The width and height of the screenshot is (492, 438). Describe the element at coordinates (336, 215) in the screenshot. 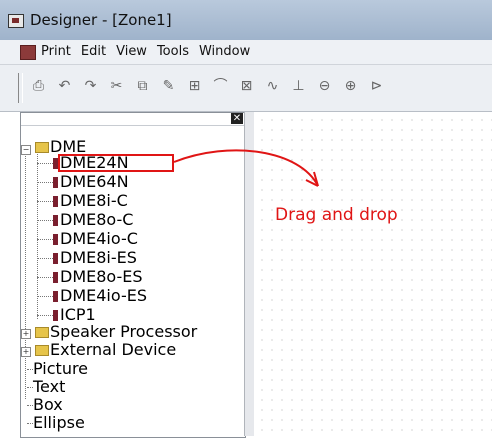

I see `drag-drop-label: Drag and drop` at that location.